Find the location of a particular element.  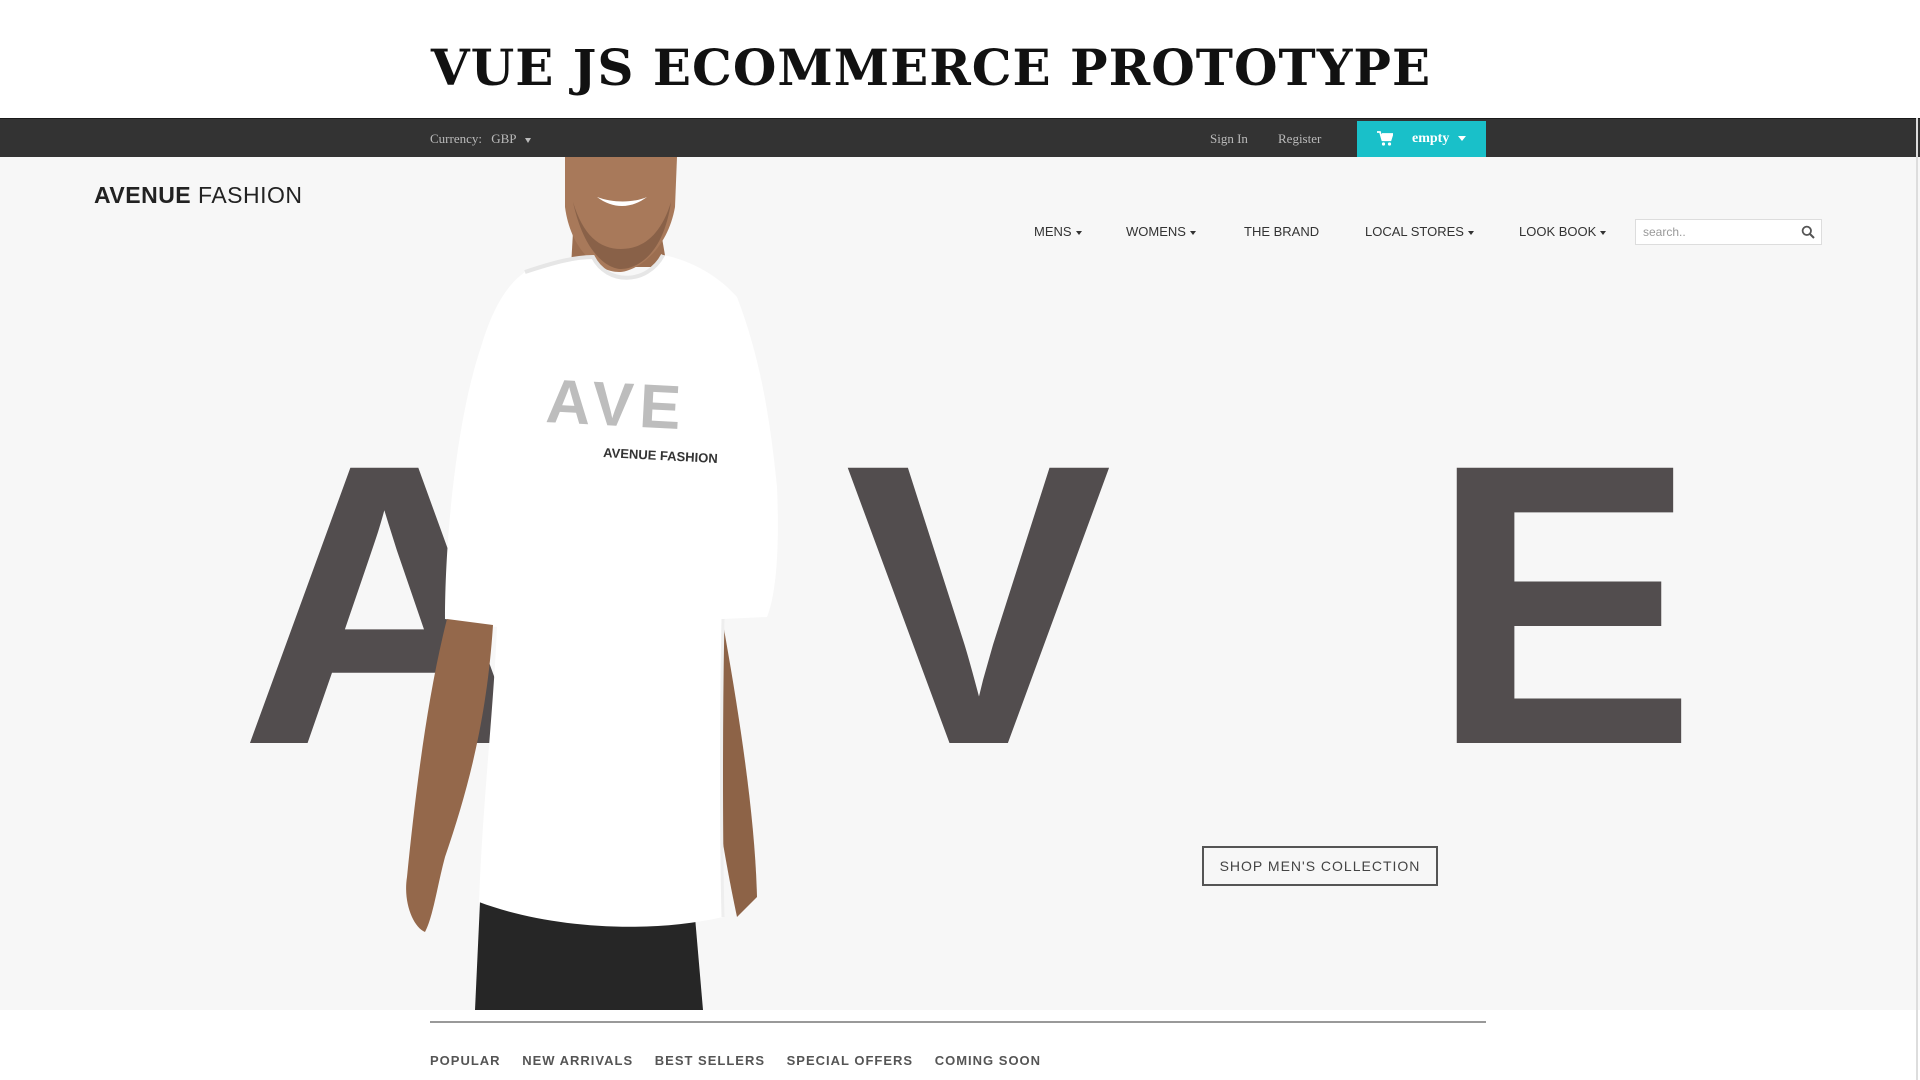

tab-popular: POPULAR is located at coordinates (465, 1060).